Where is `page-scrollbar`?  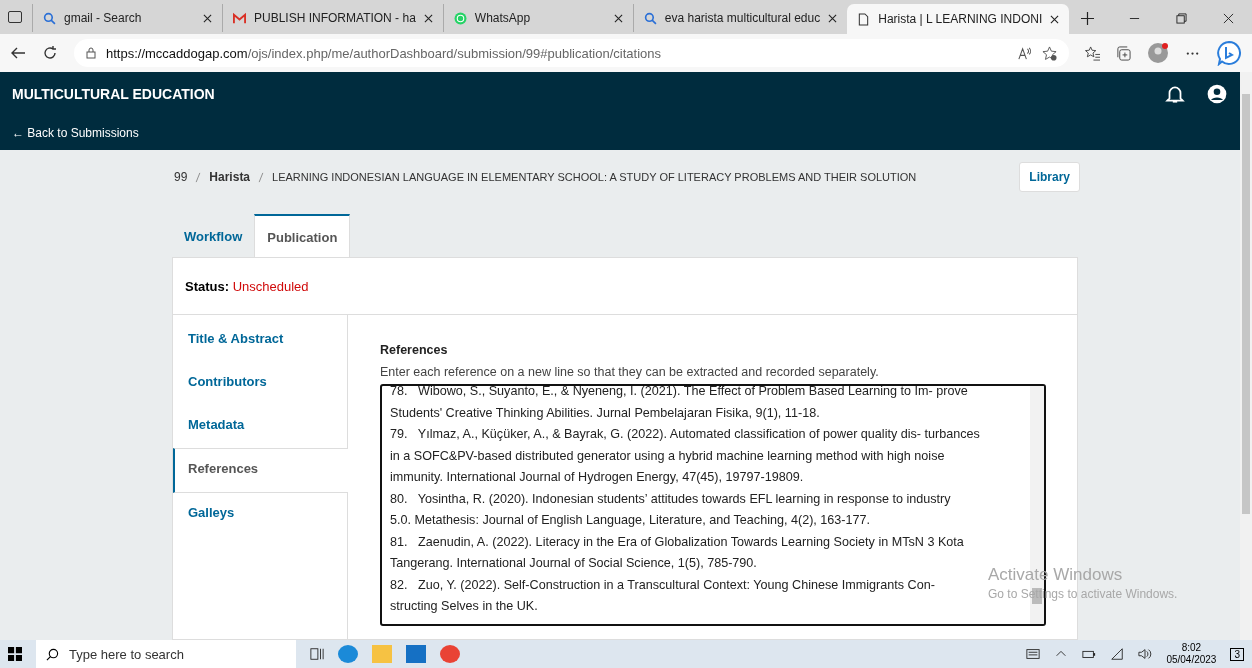 page-scrollbar is located at coordinates (1246, 356).